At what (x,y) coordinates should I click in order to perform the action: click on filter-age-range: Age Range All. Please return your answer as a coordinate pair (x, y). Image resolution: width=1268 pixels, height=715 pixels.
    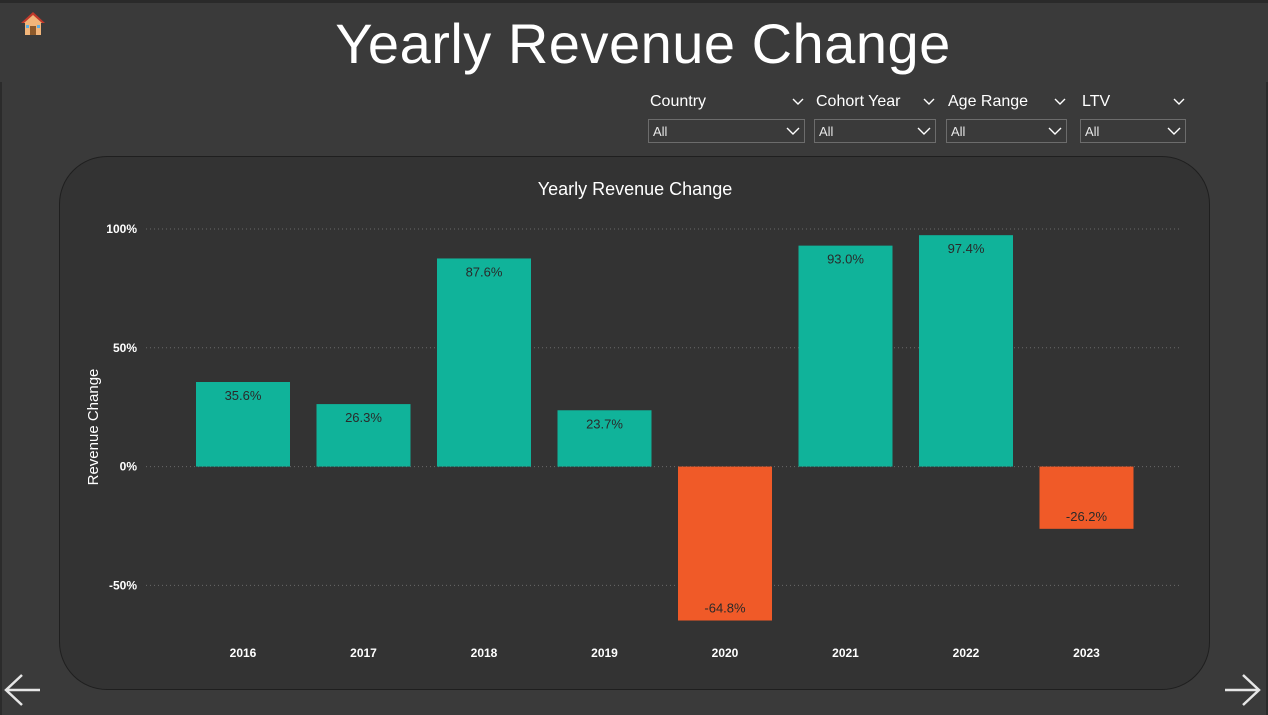
    Looking at the image, I should click on (1006, 116).